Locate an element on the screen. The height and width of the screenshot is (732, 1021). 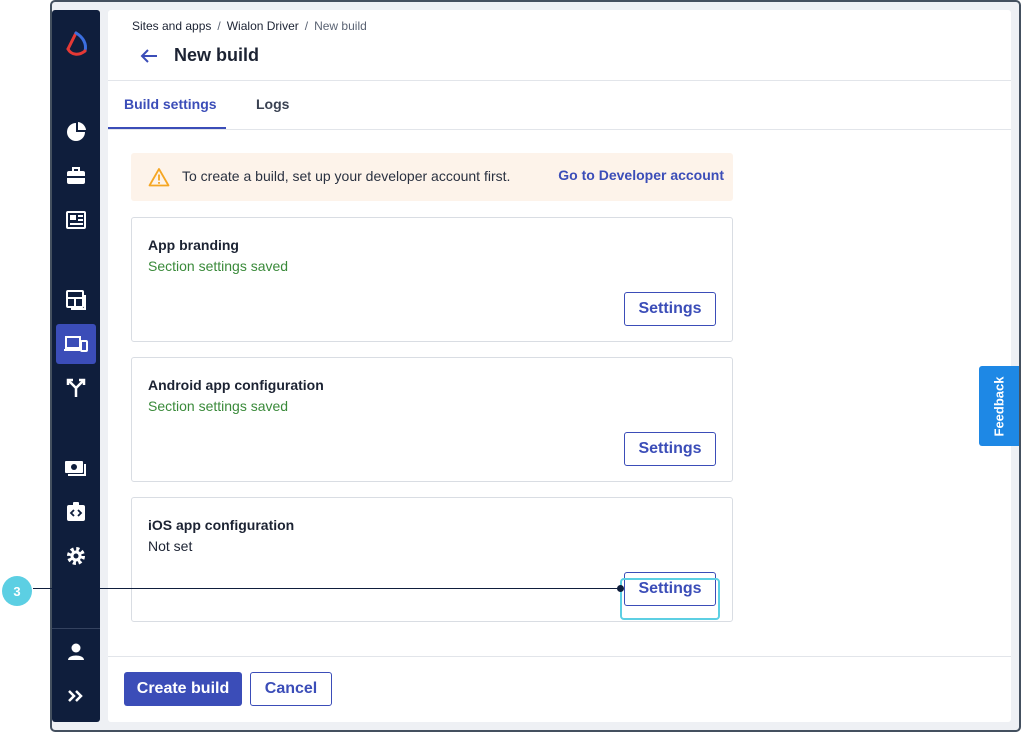
android-settings-button: Settings is located at coordinates (670, 449).